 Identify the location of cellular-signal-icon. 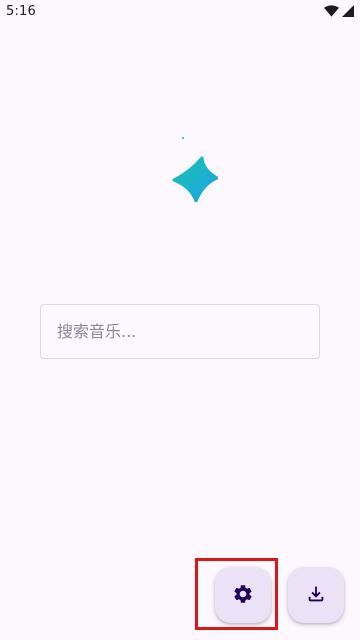
(348, 11).